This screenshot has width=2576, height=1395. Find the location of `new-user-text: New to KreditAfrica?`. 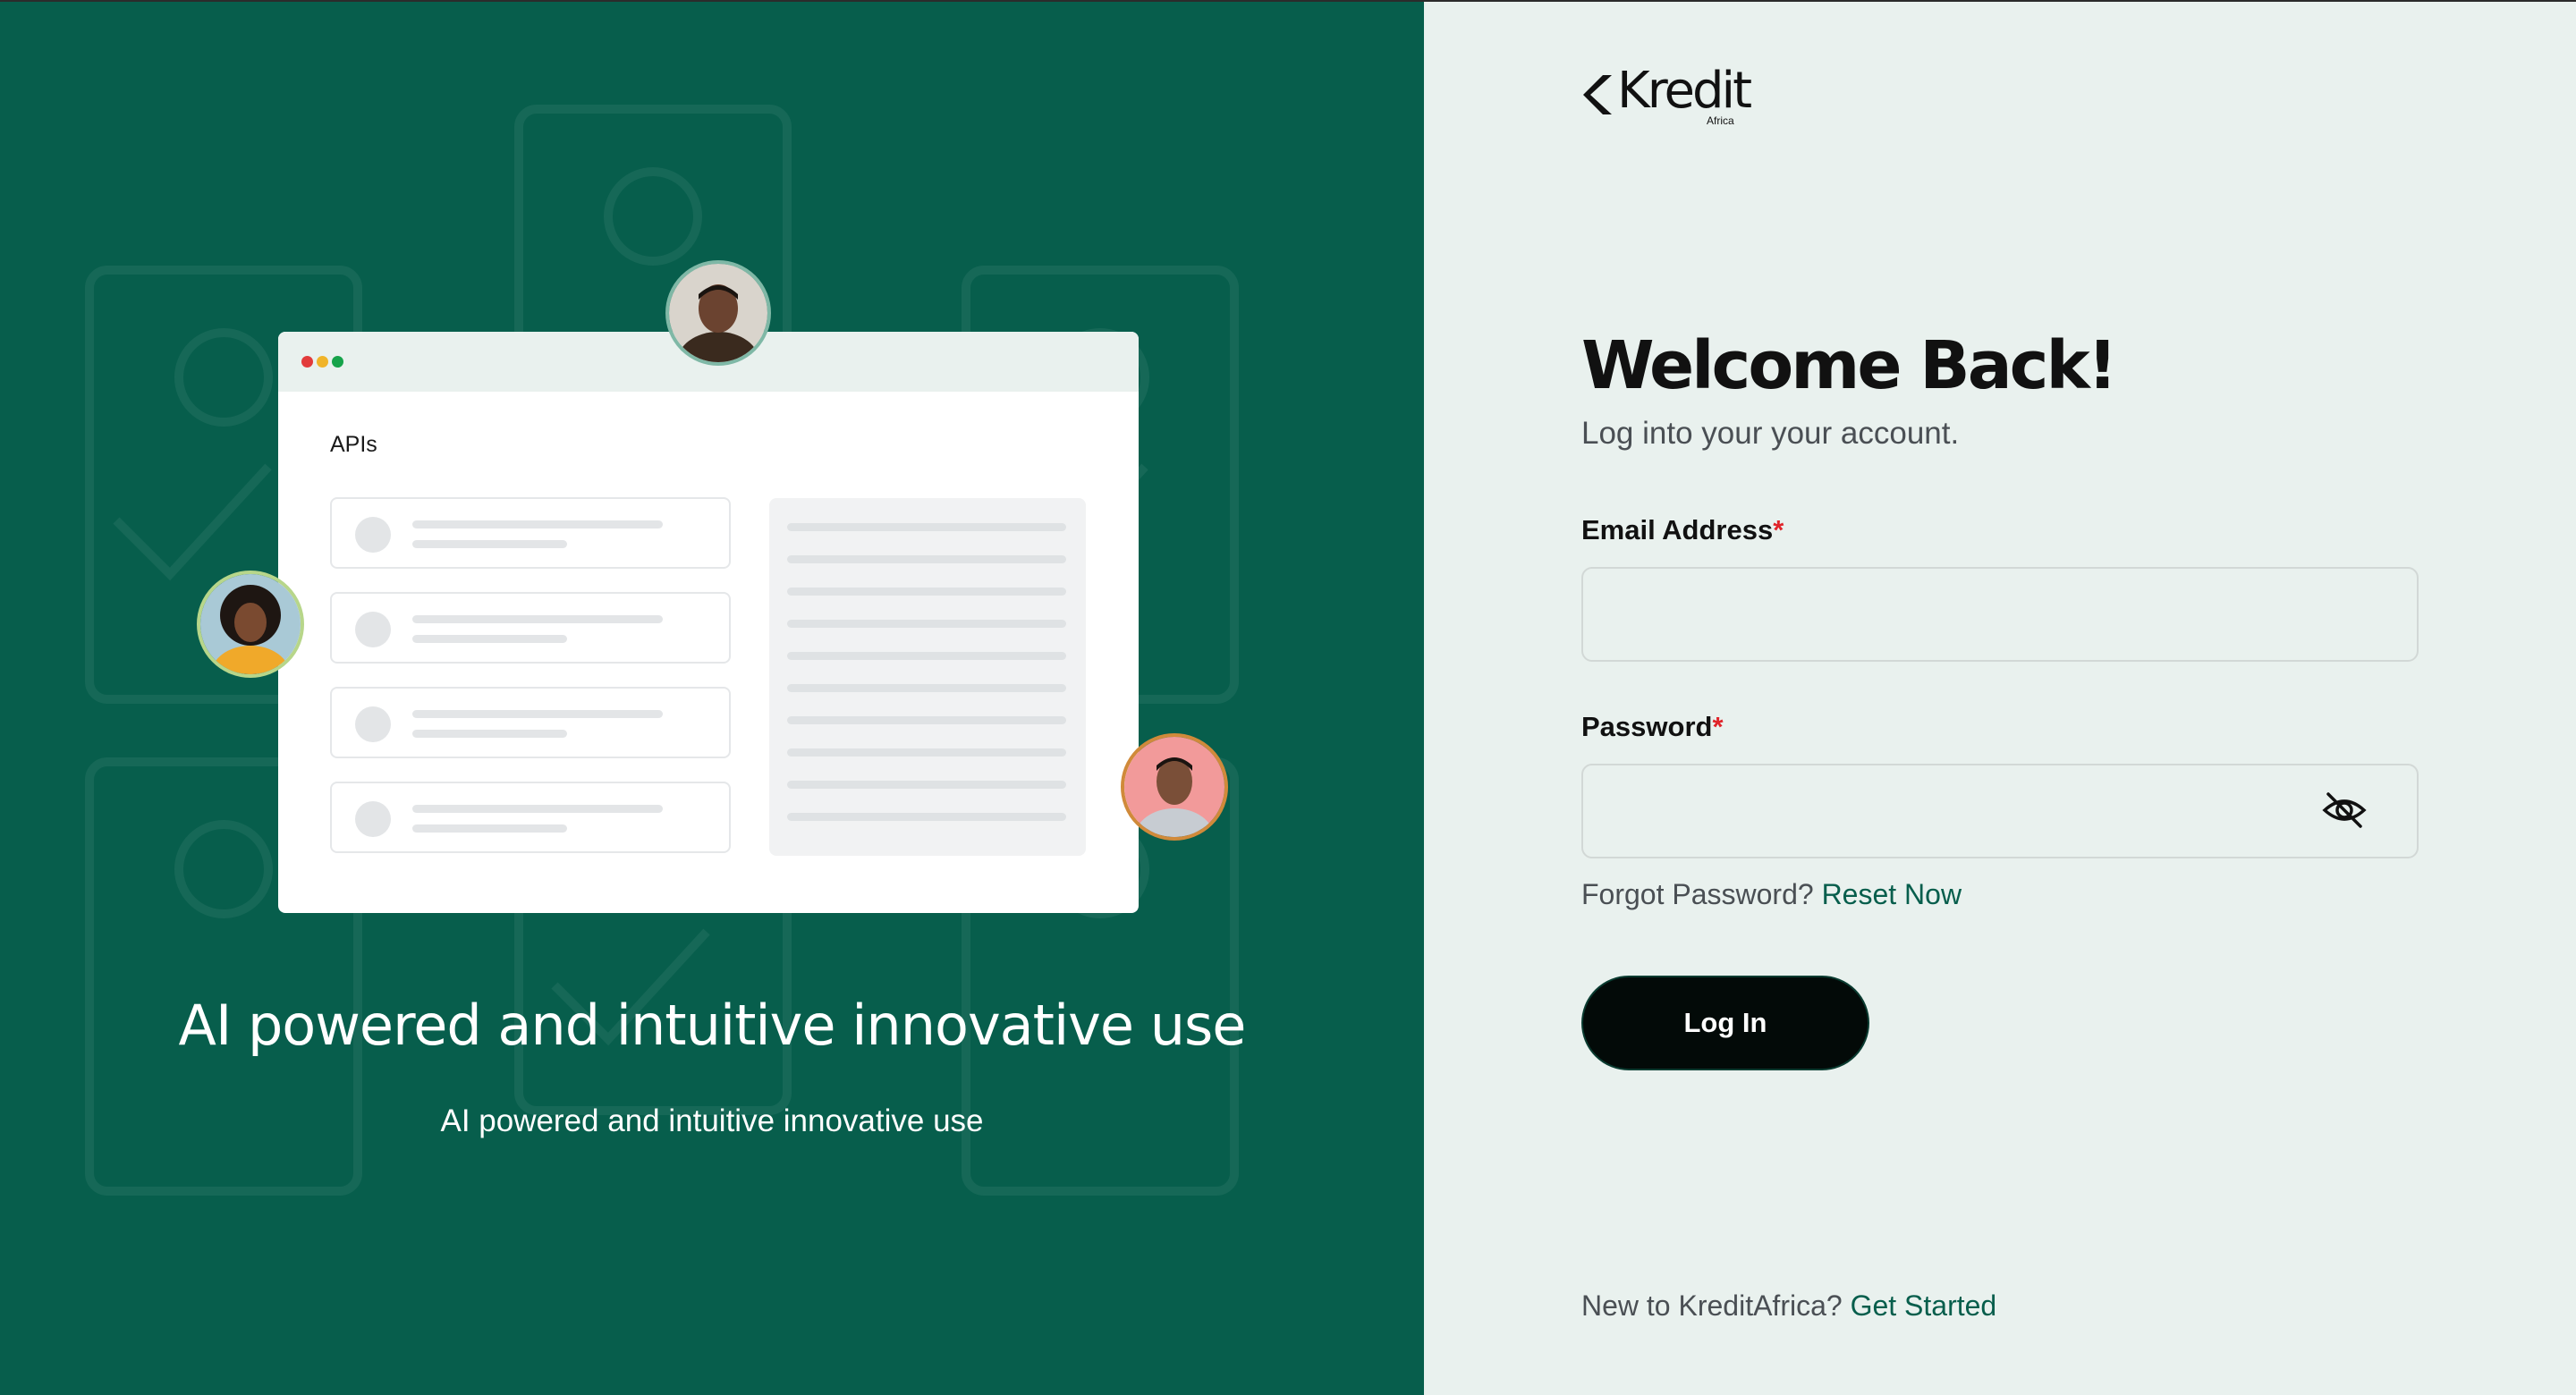

new-user-text: New to KreditAfrica? is located at coordinates (1712, 1305).